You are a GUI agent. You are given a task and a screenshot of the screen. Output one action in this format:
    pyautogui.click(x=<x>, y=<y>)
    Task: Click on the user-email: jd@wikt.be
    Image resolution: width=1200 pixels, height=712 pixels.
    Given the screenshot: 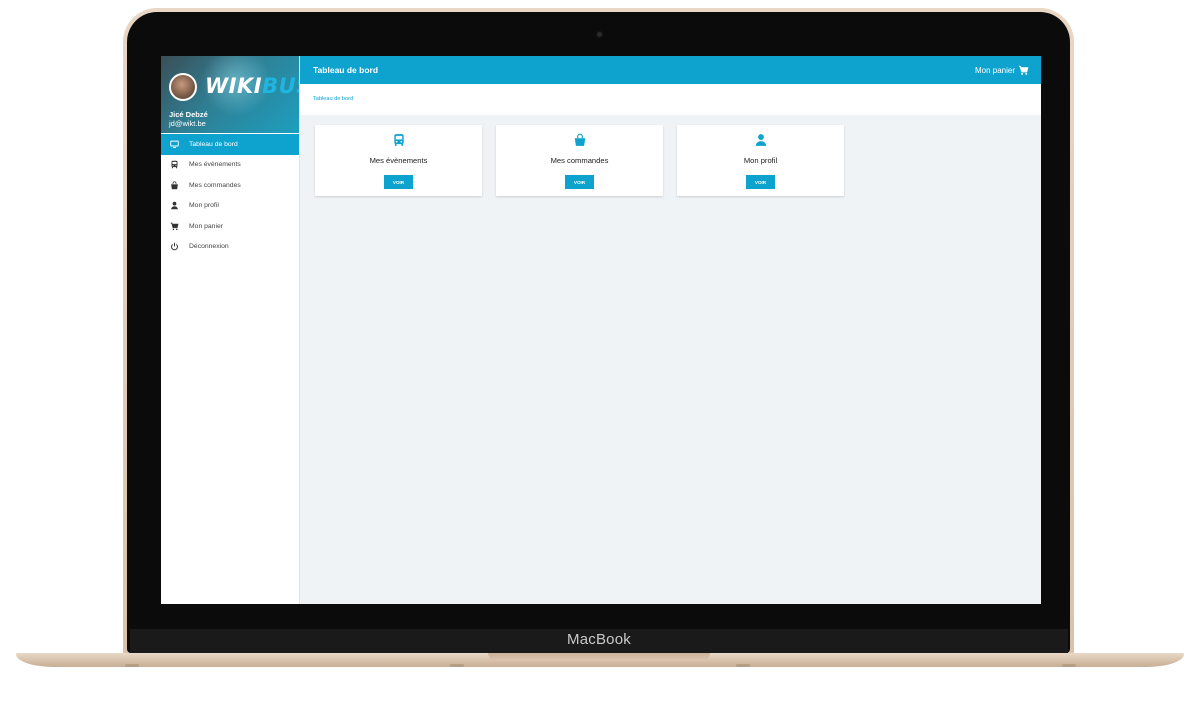 What is the action you would take?
    pyautogui.click(x=187, y=123)
    